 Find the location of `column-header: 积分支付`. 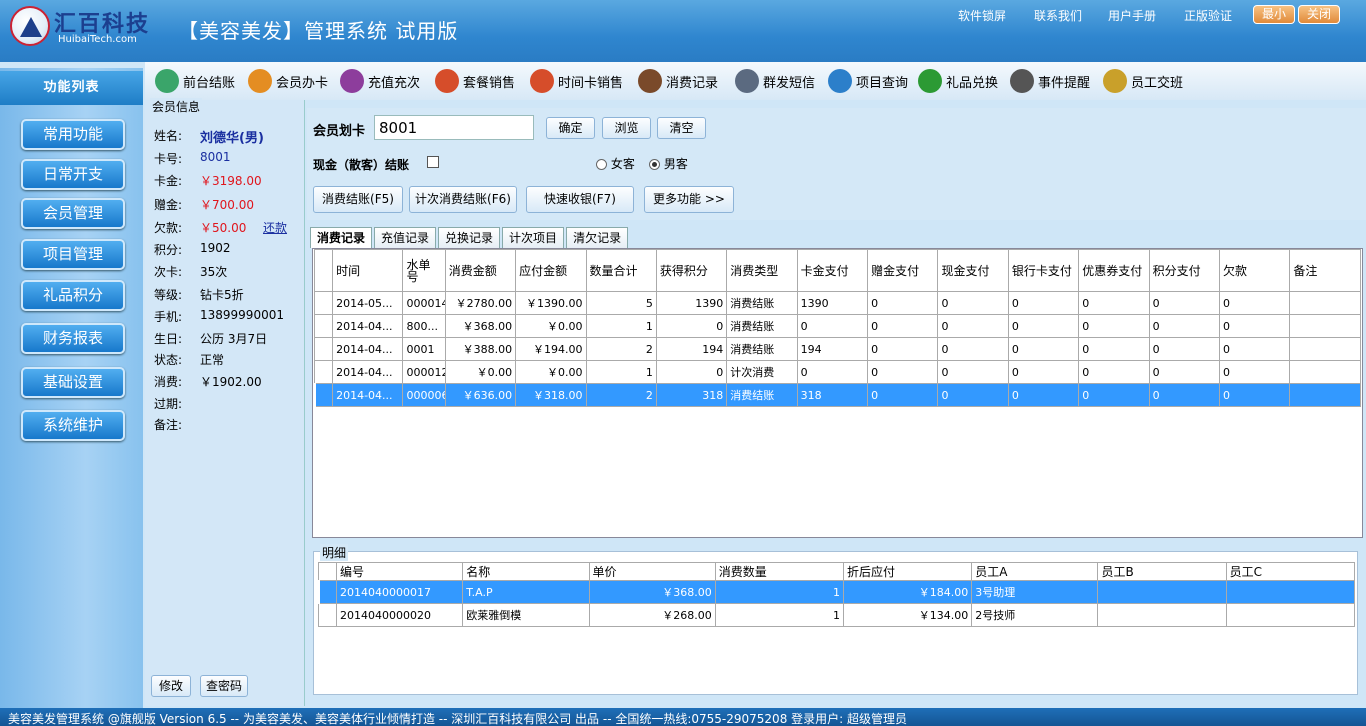

column-header: 积分支付 is located at coordinates (1184, 270).